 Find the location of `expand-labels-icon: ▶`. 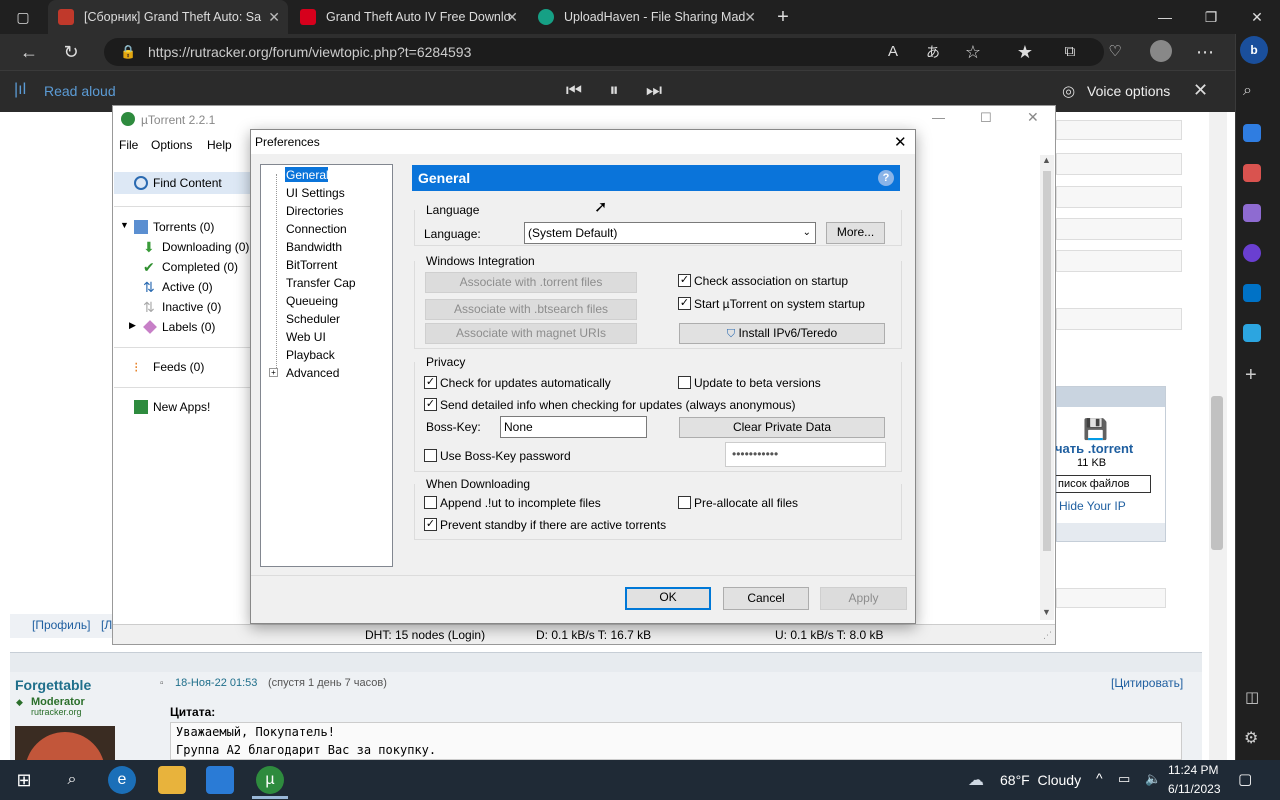

expand-labels-icon: ▶ is located at coordinates (132, 325).